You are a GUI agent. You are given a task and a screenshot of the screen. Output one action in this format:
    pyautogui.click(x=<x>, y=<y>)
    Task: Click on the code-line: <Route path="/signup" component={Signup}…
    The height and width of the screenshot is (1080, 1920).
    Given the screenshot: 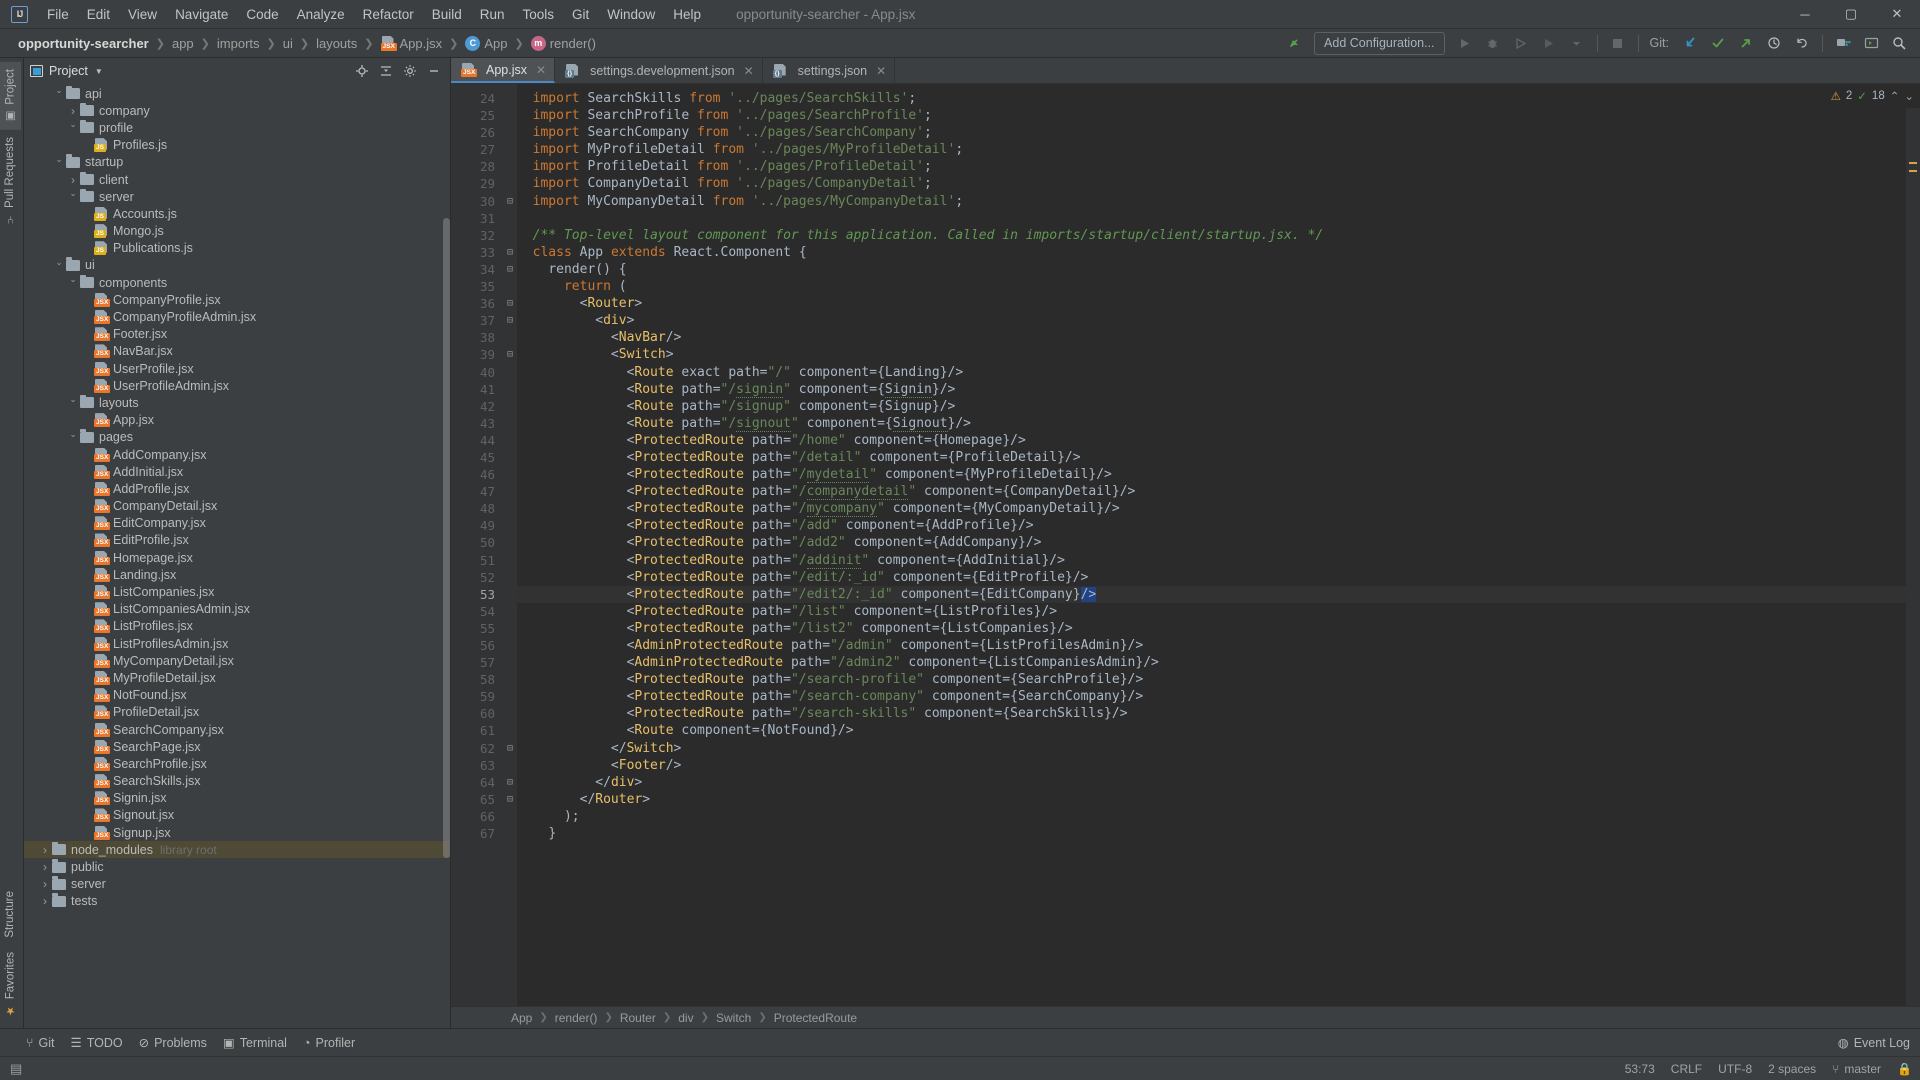 What is the action you would take?
    pyautogui.click(x=1211, y=406)
    